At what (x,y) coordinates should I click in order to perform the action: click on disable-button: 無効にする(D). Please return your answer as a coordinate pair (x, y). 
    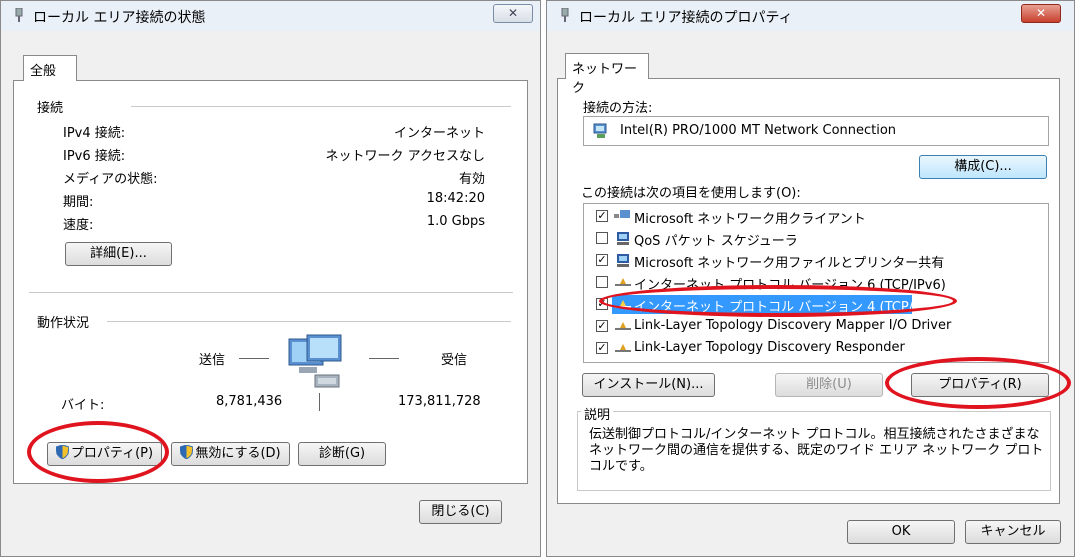
    Looking at the image, I should click on (230, 454).